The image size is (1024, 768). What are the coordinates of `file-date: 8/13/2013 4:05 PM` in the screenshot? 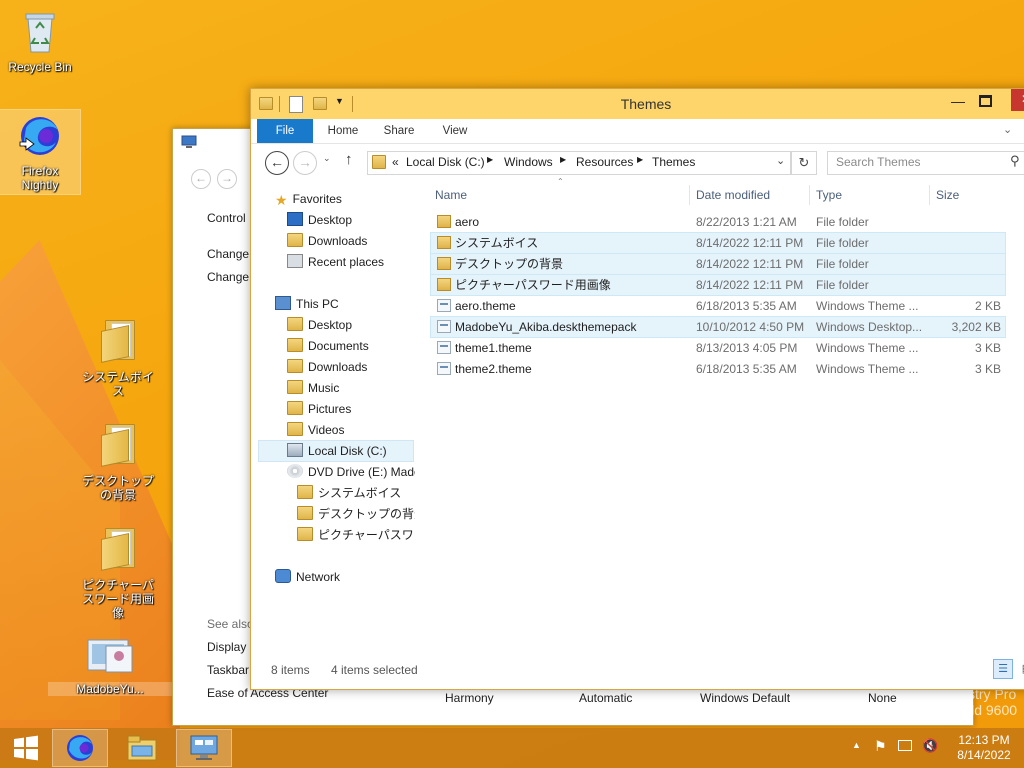 It's located at (747, 348).